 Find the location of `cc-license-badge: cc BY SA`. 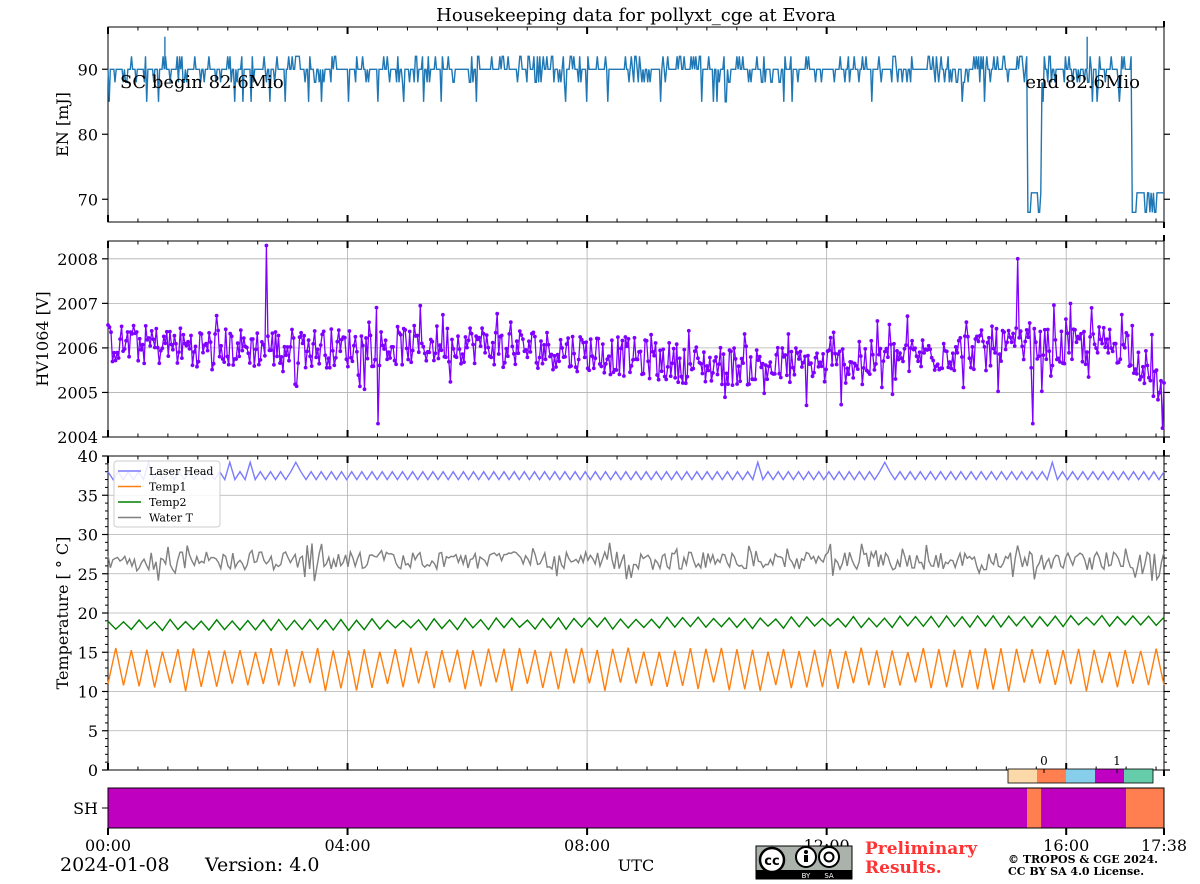

cc-license-badge: cc BY SA is located at coordinates (804, 862).